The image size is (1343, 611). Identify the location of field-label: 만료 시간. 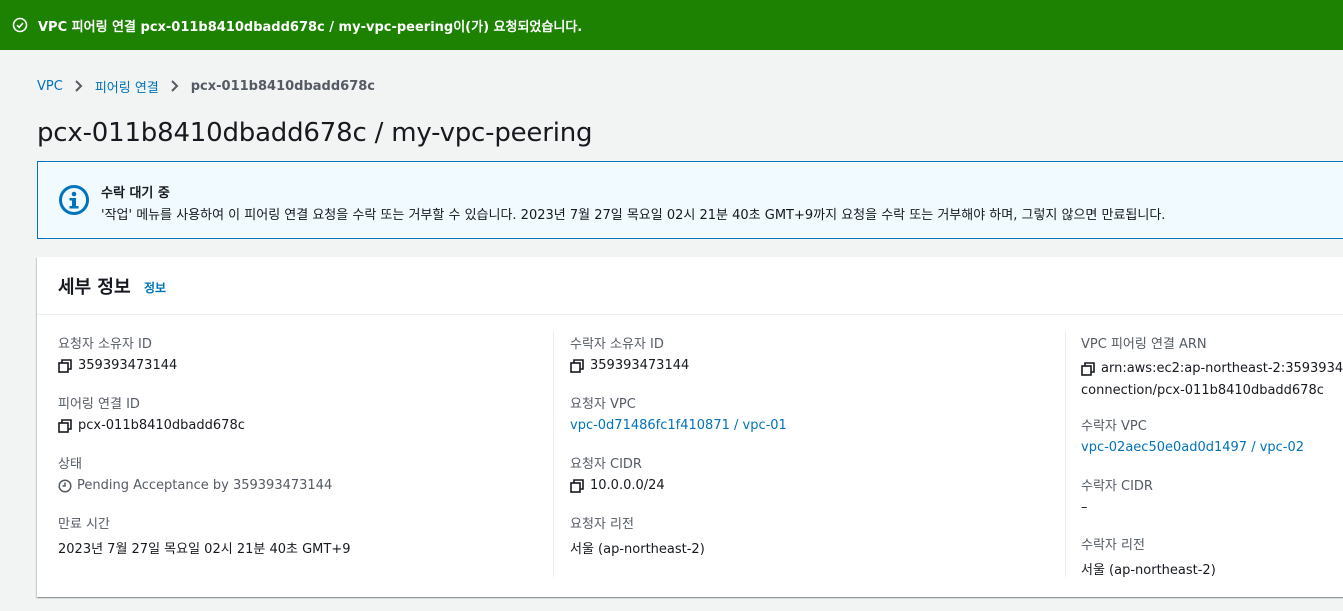
(84, 524).